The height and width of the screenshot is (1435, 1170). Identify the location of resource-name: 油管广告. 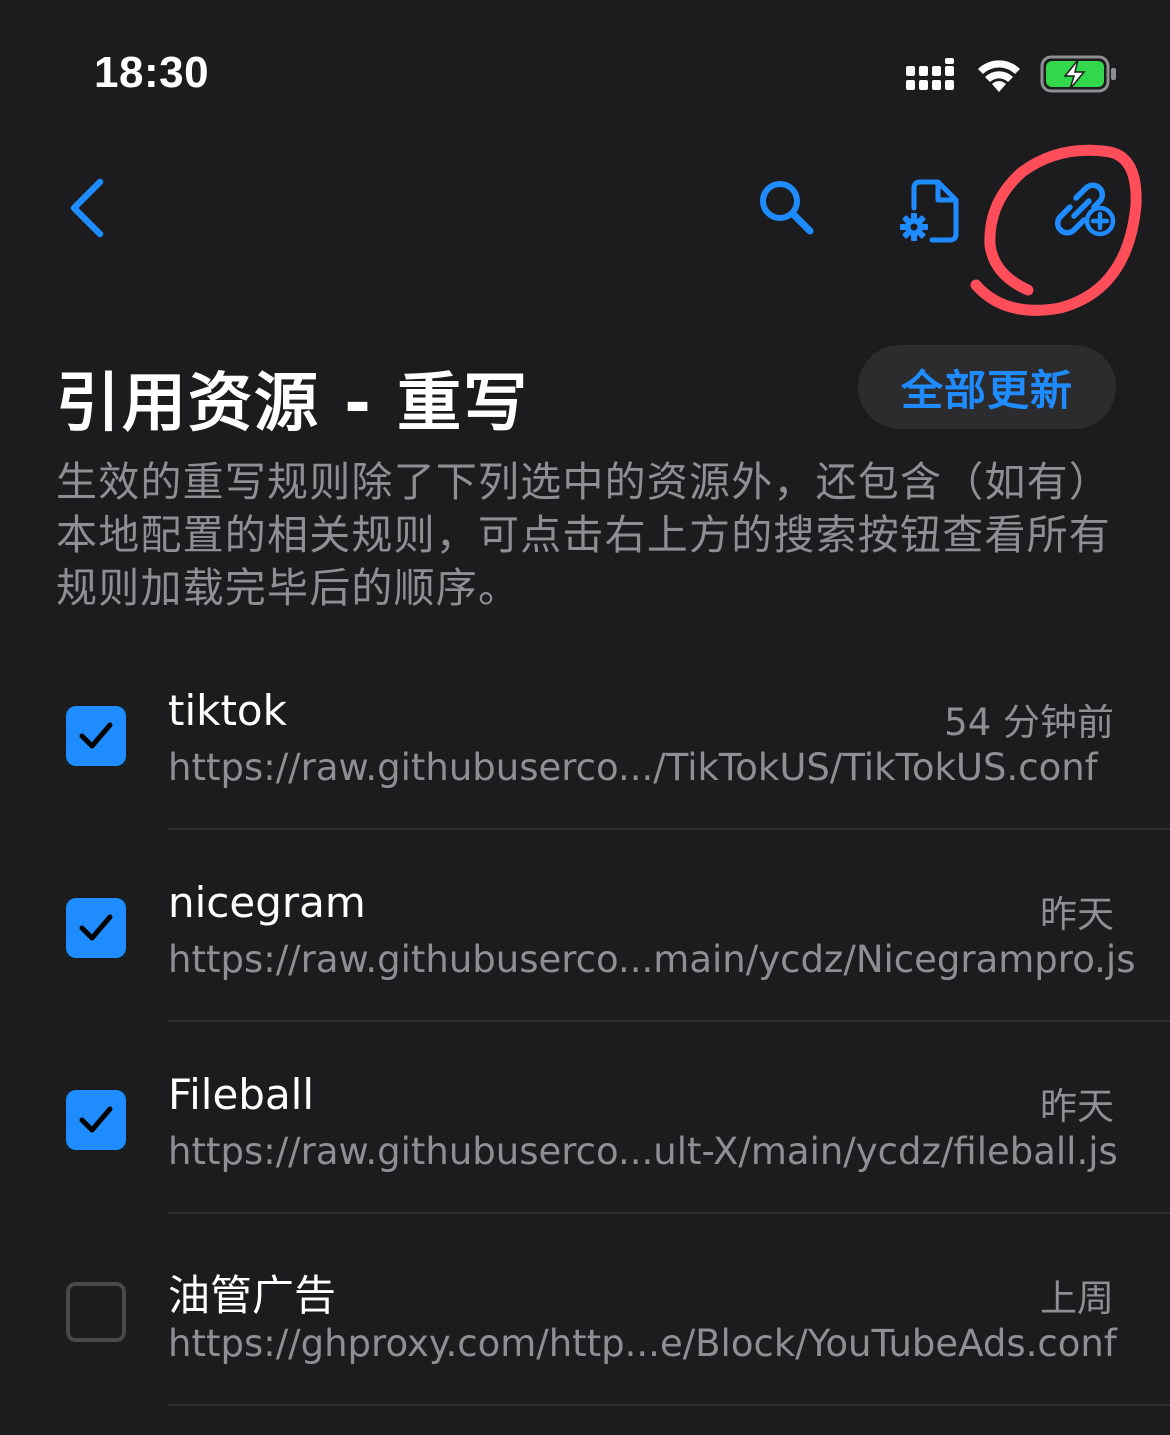
(252, 1295).